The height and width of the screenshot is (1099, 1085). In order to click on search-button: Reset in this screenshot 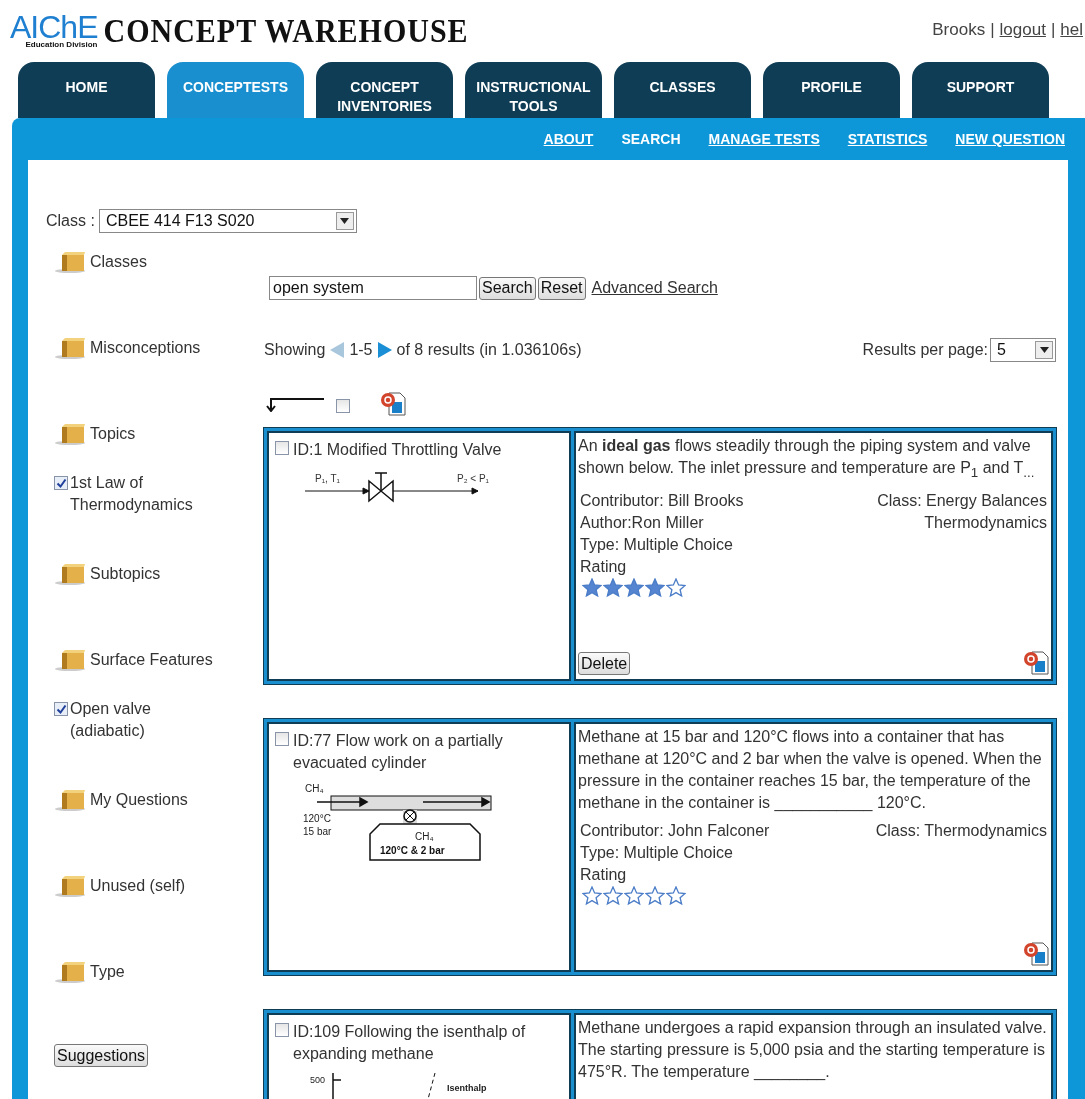, I will do `click(561, 288)`.